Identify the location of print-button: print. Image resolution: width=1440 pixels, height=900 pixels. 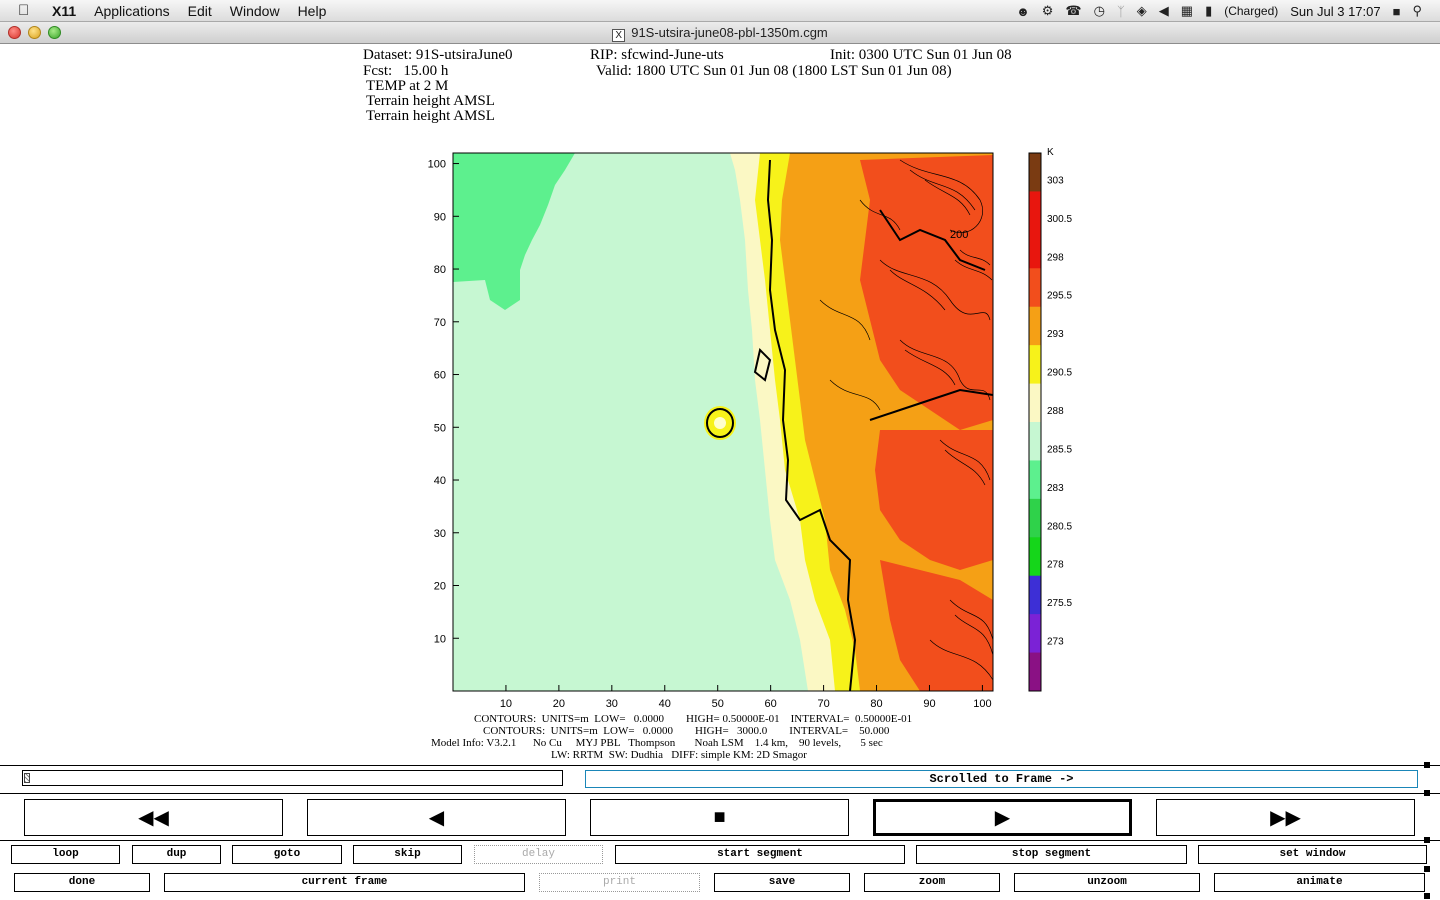
(619, 882).